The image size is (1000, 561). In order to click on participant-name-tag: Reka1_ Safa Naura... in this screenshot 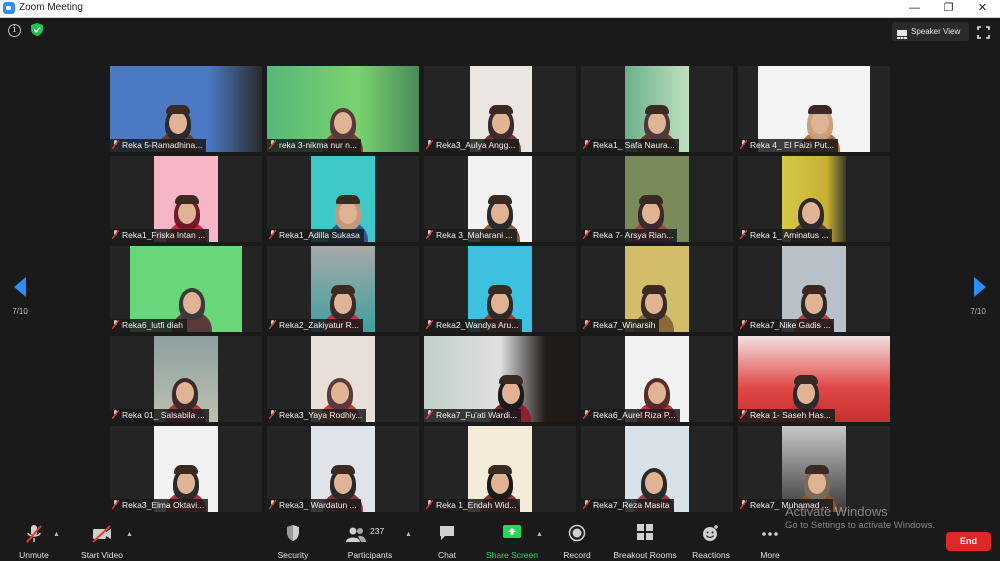, I will do `click(630, 145)`.